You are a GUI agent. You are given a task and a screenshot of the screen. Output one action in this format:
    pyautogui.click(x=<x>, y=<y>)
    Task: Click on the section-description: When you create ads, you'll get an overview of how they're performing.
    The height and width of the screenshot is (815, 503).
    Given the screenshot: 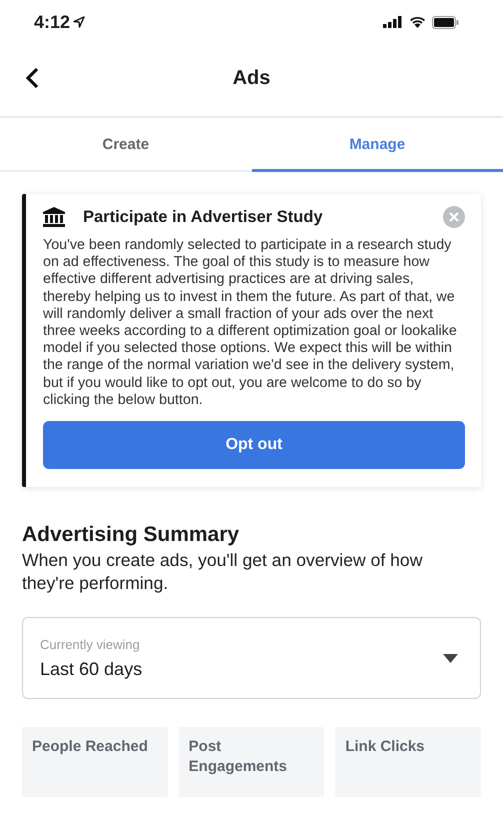 What is the action you would take?
    pyautogui.click(x=223, y=572)
    